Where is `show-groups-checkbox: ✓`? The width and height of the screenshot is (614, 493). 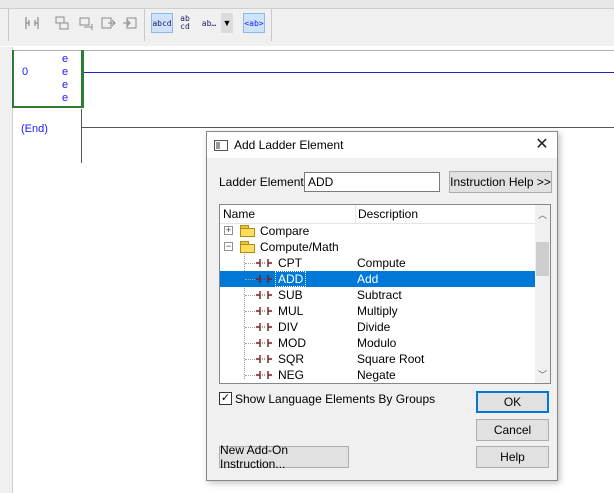
show-groups-checkbox: ✓ is located at coordinates (225, 398).